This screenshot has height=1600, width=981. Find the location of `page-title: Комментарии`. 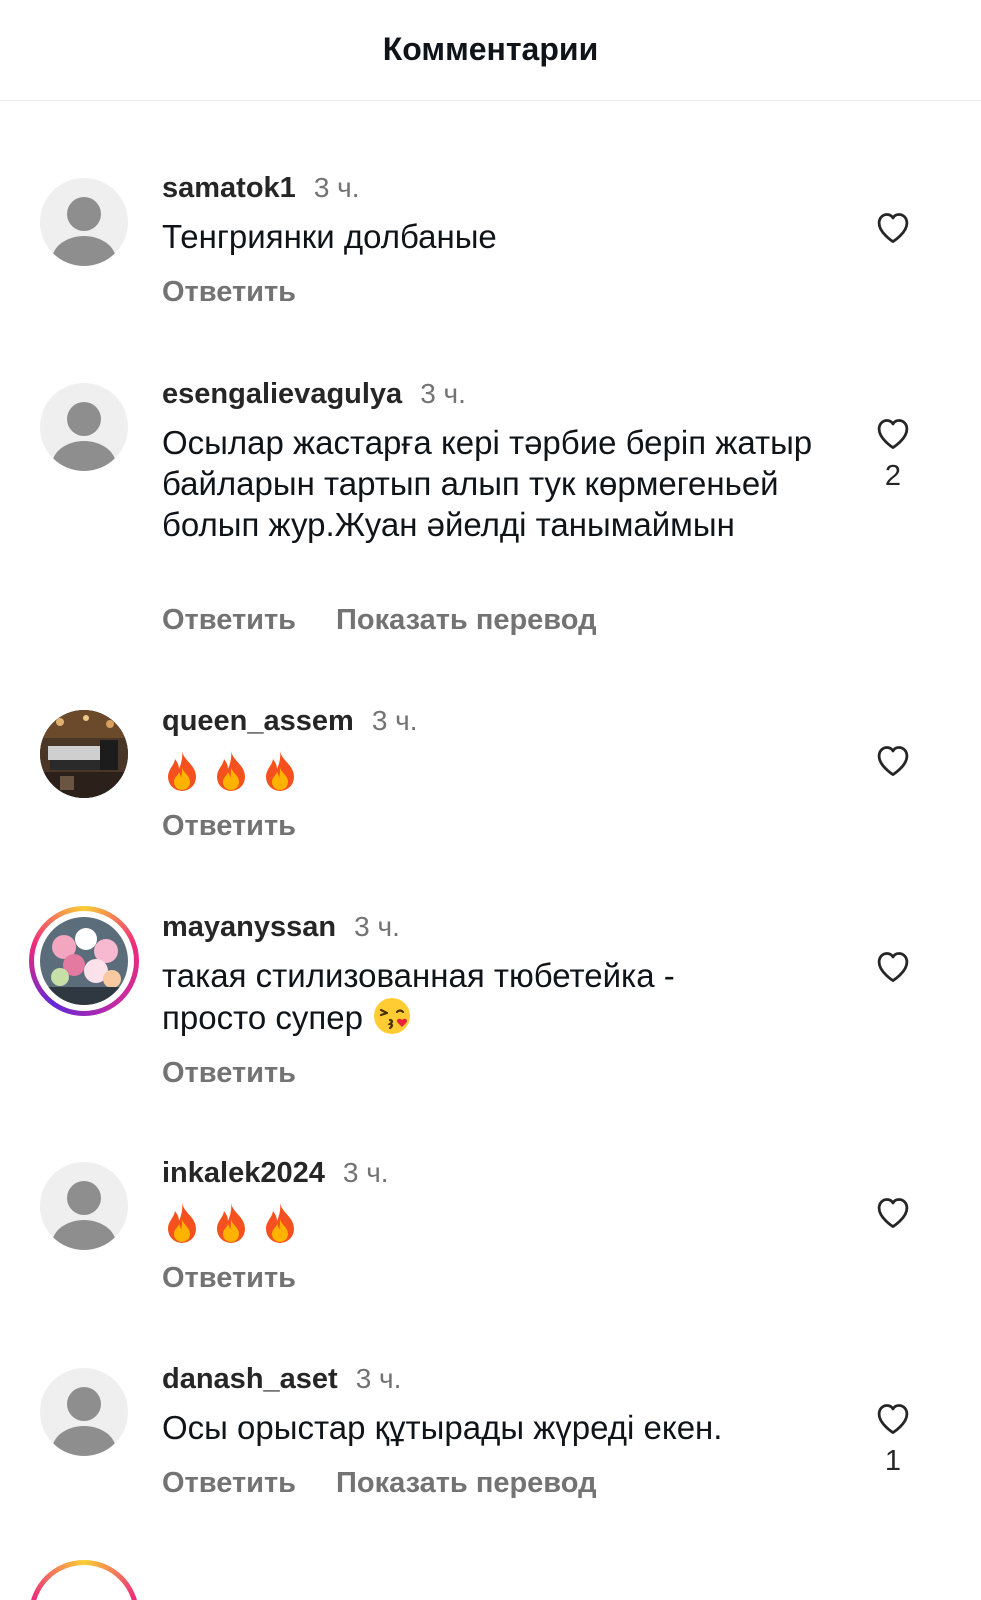

page-title: Комментарии is located at coordinates (490, 48).